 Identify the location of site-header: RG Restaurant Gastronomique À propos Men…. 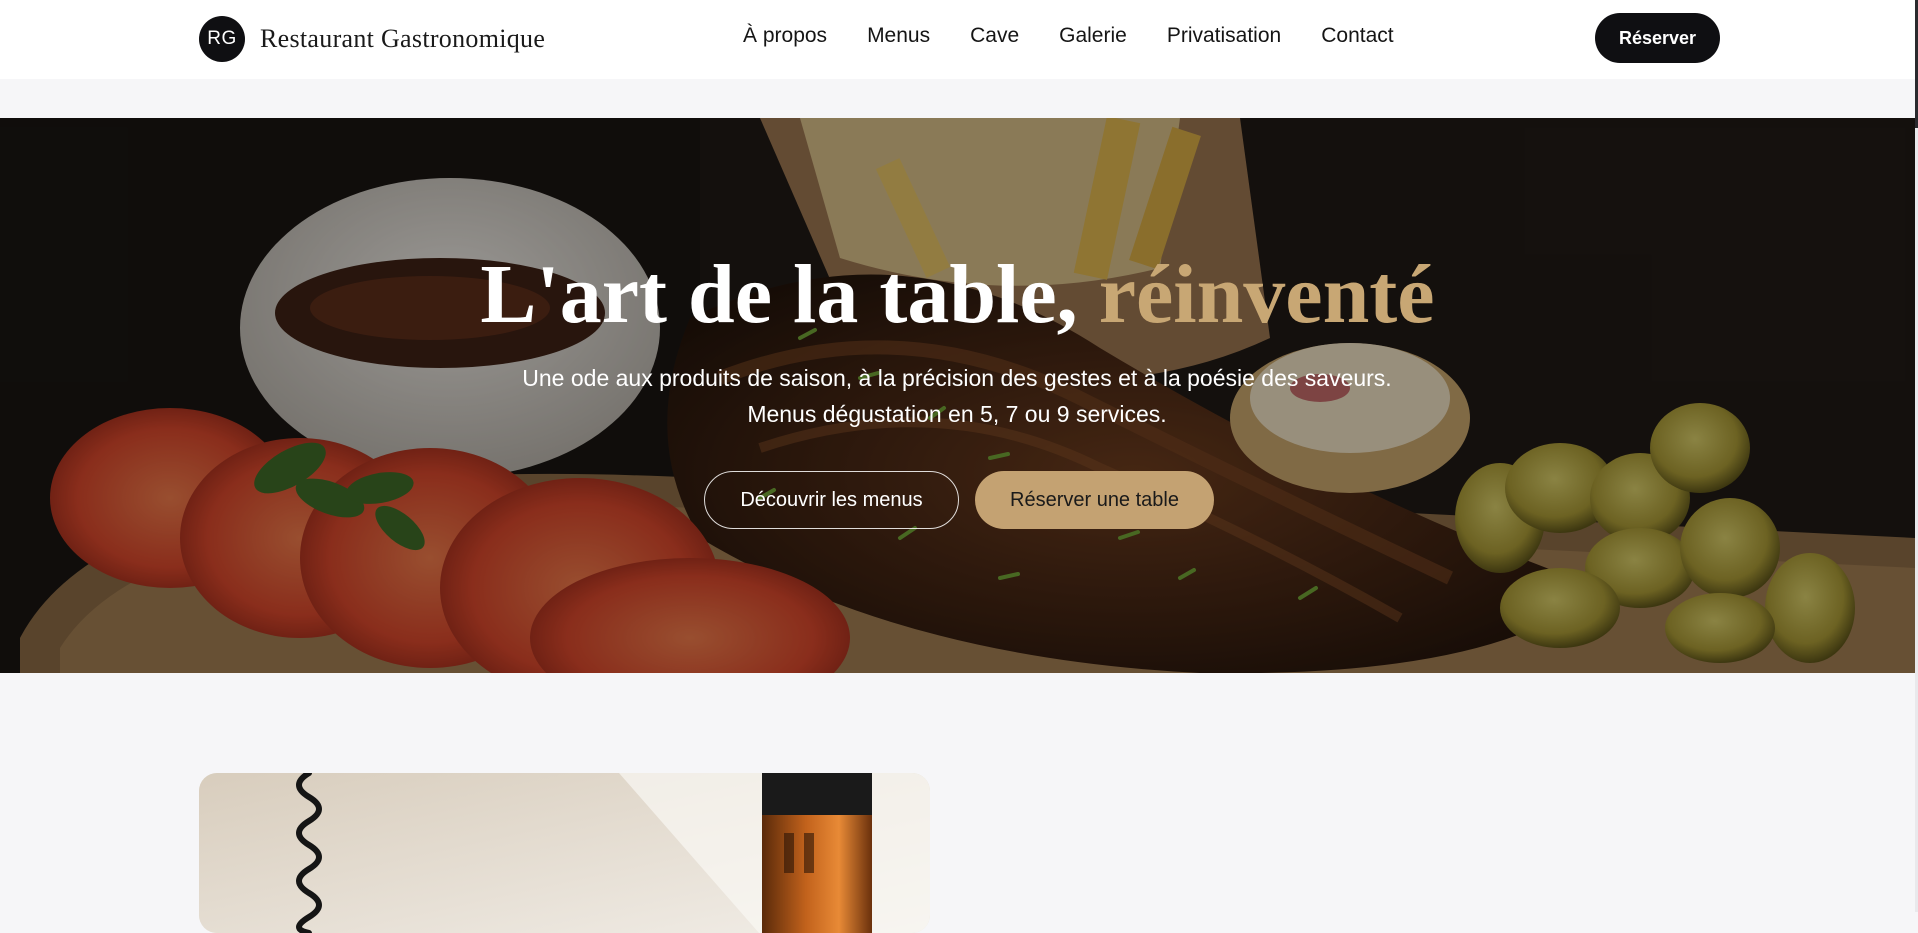
(957, 39).